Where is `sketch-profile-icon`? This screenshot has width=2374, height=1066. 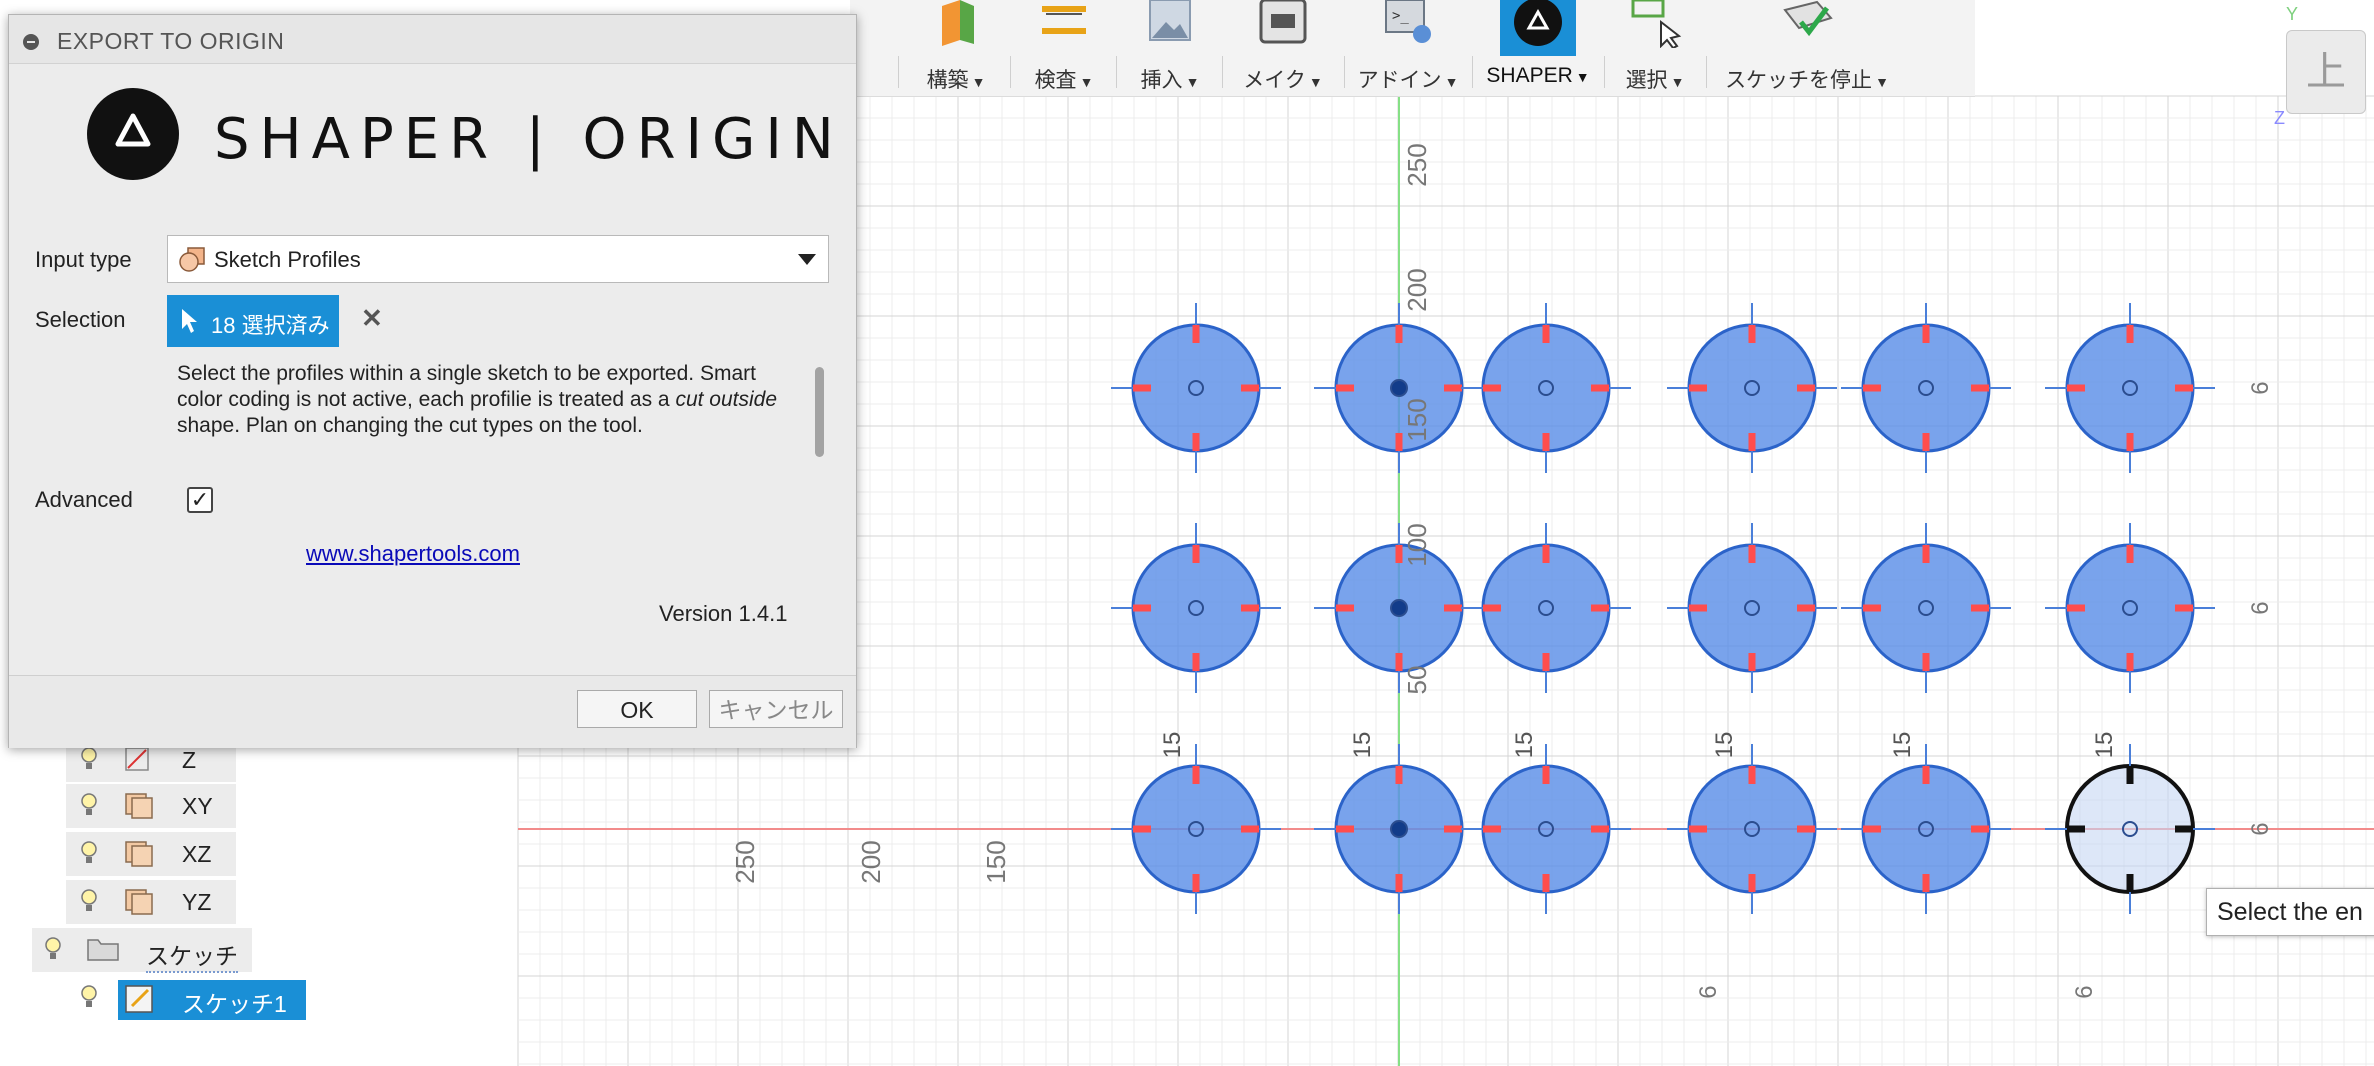 sketch-profile-icon is located at coordinates (192, 259).